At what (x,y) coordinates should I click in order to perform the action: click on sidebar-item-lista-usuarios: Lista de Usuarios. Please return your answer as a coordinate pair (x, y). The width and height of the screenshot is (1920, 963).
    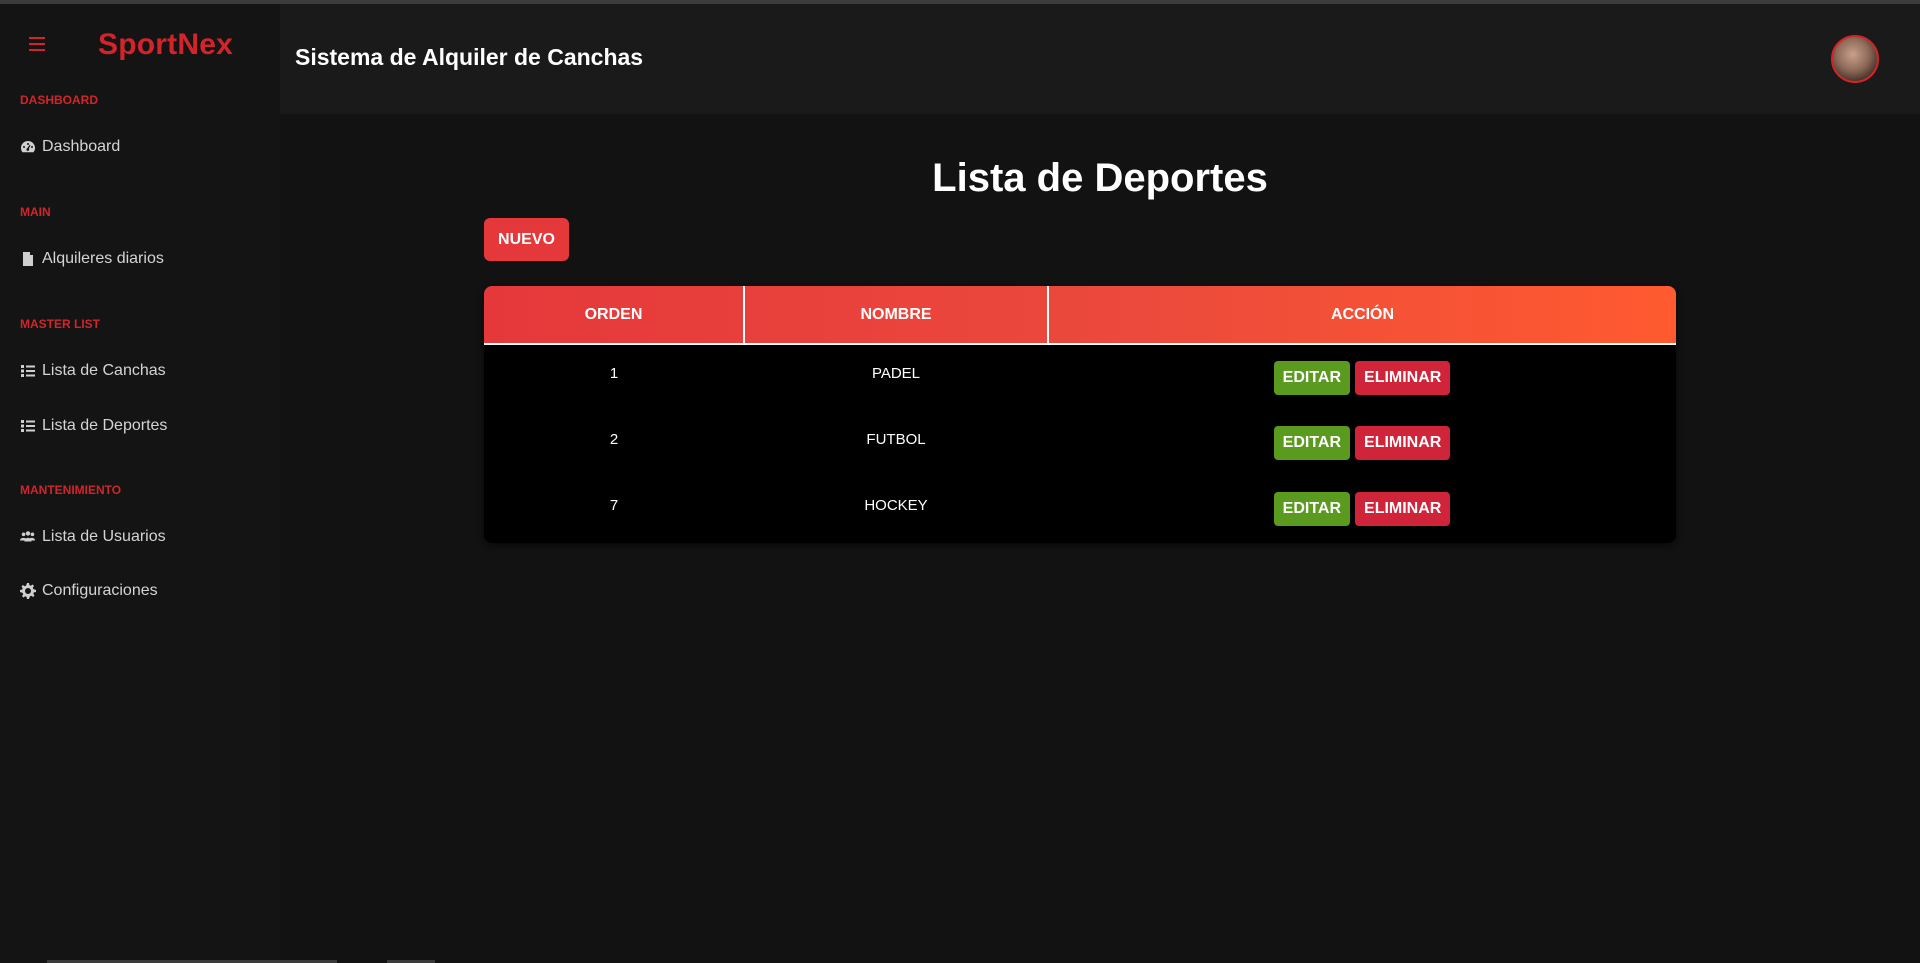
    Looking at the image, I should click on (93, 537).